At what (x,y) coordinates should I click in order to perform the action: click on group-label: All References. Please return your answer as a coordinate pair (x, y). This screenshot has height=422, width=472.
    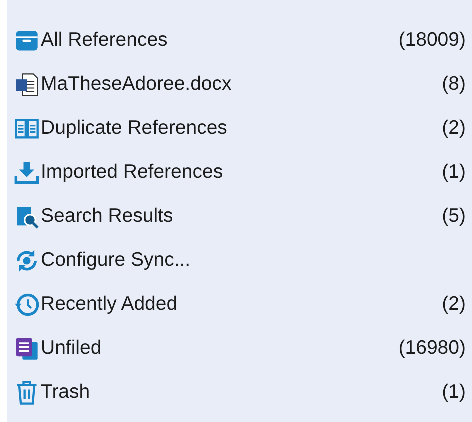
    Looking at the image, I should click on (105, 41).